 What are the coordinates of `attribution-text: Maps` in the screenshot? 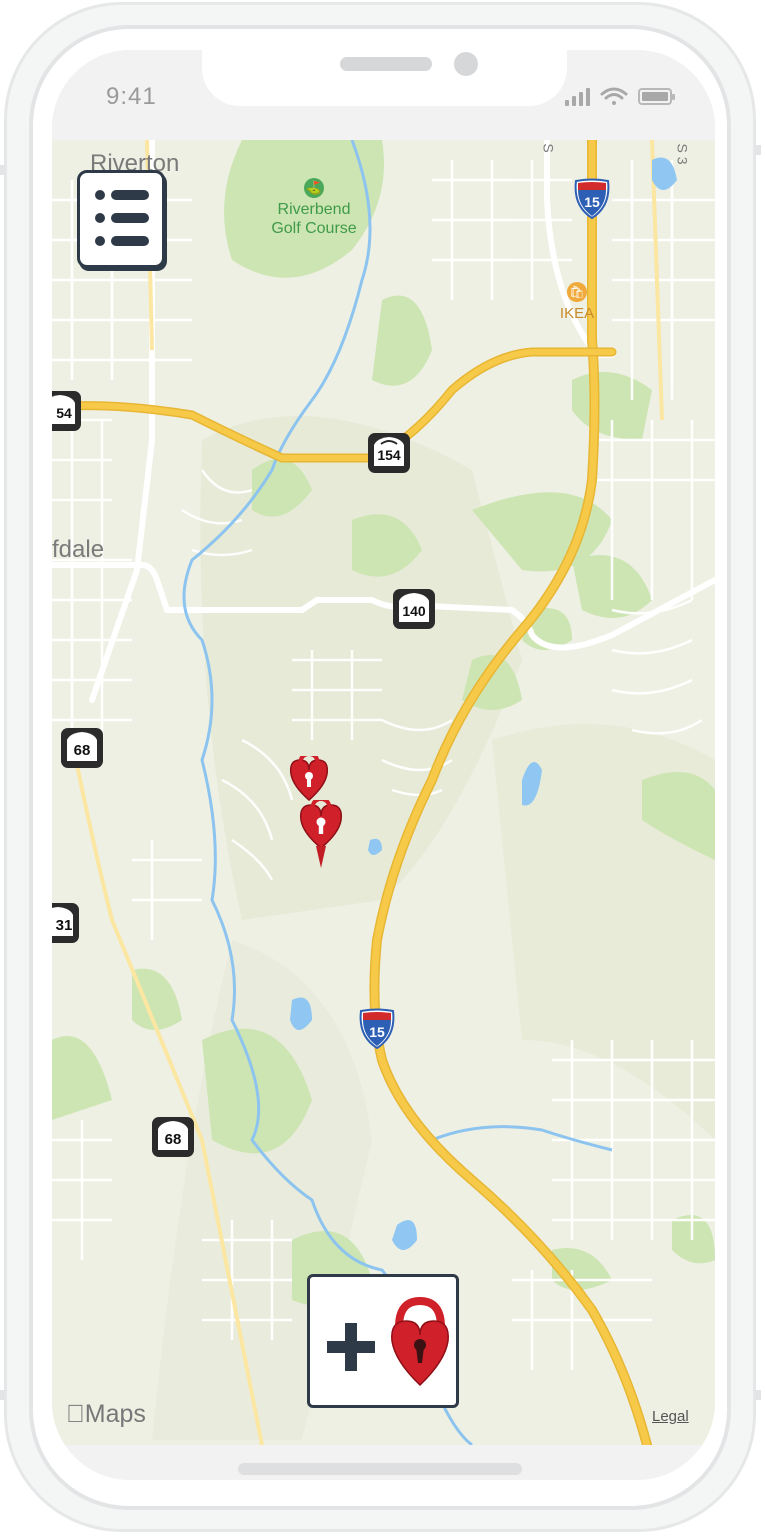 It's located at (106, 1414).